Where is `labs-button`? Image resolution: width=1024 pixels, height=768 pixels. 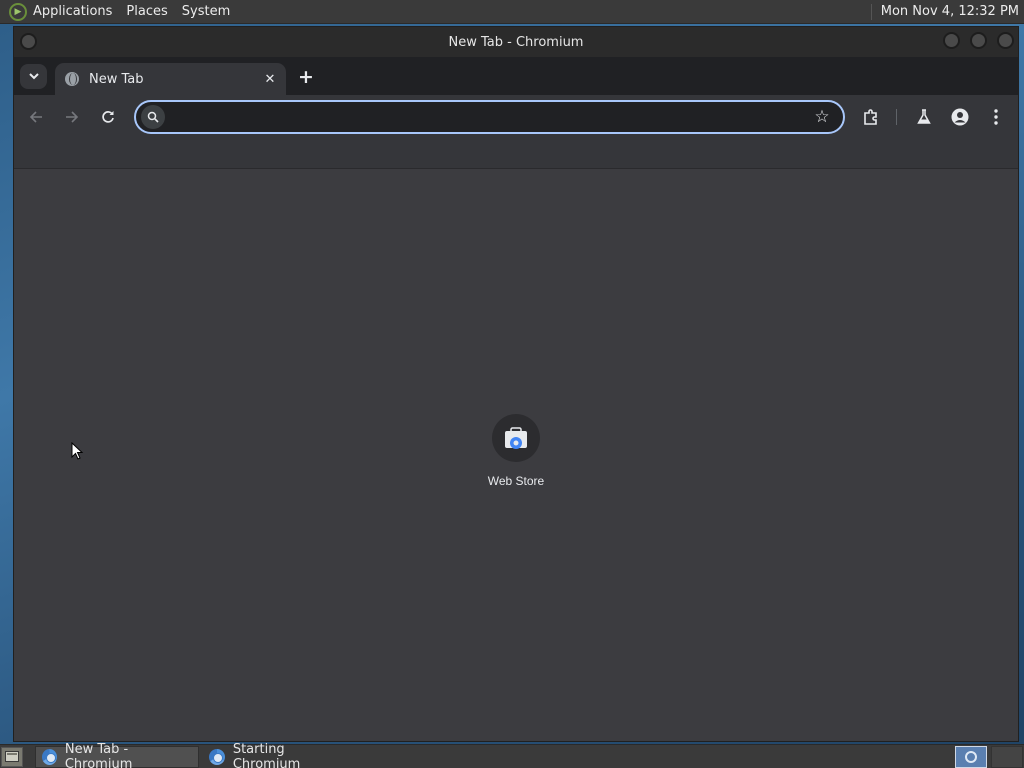 labs-button is located at coordinates (924, 117).